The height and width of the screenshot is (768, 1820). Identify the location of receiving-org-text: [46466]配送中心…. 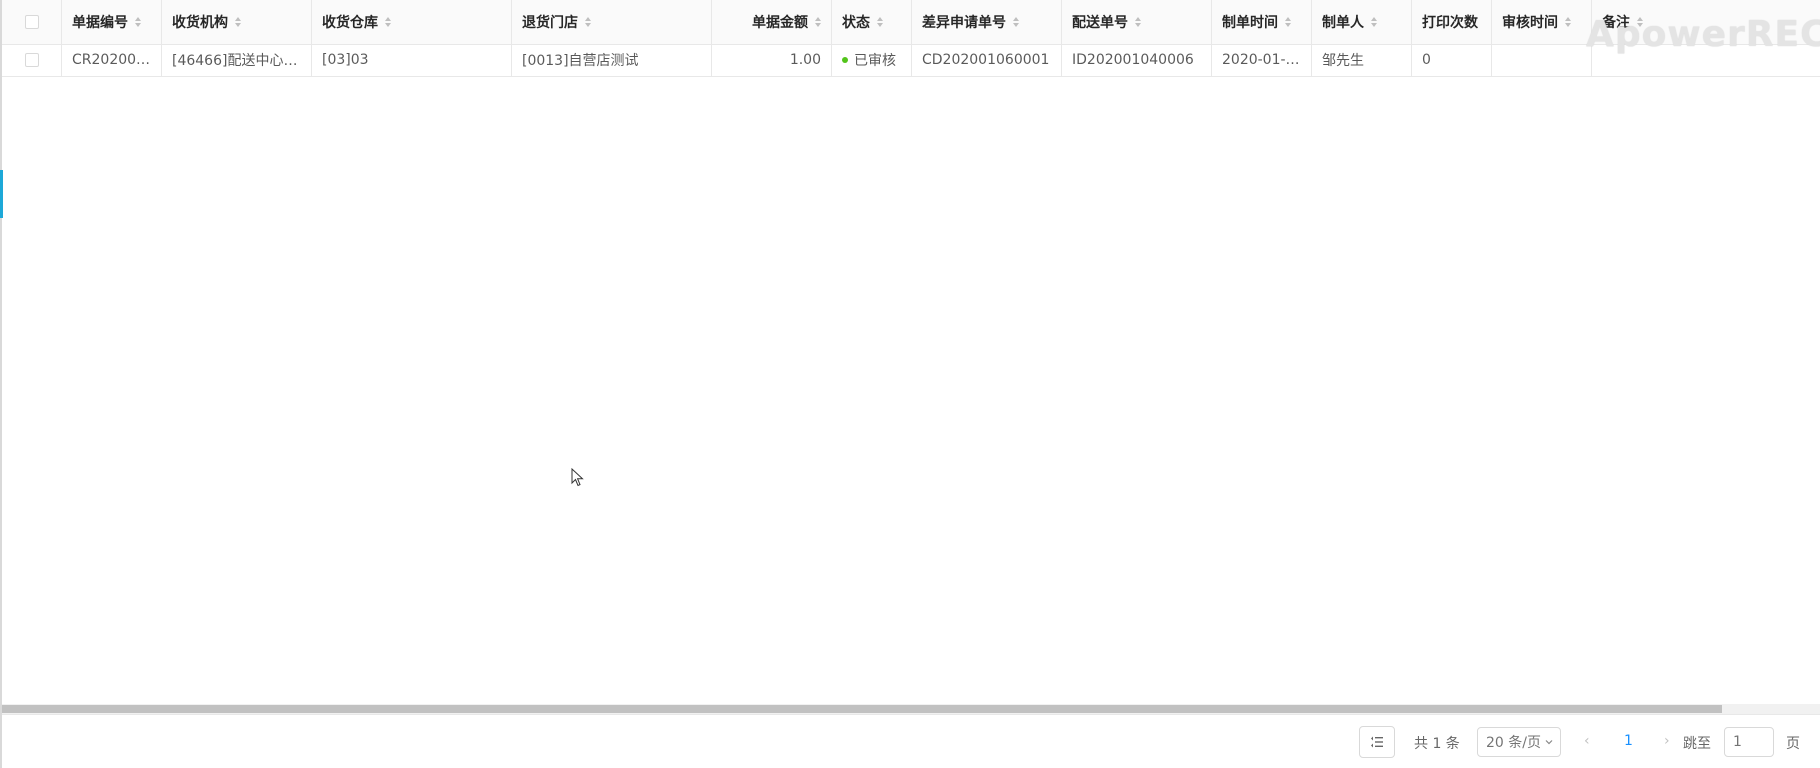
(235, 61).